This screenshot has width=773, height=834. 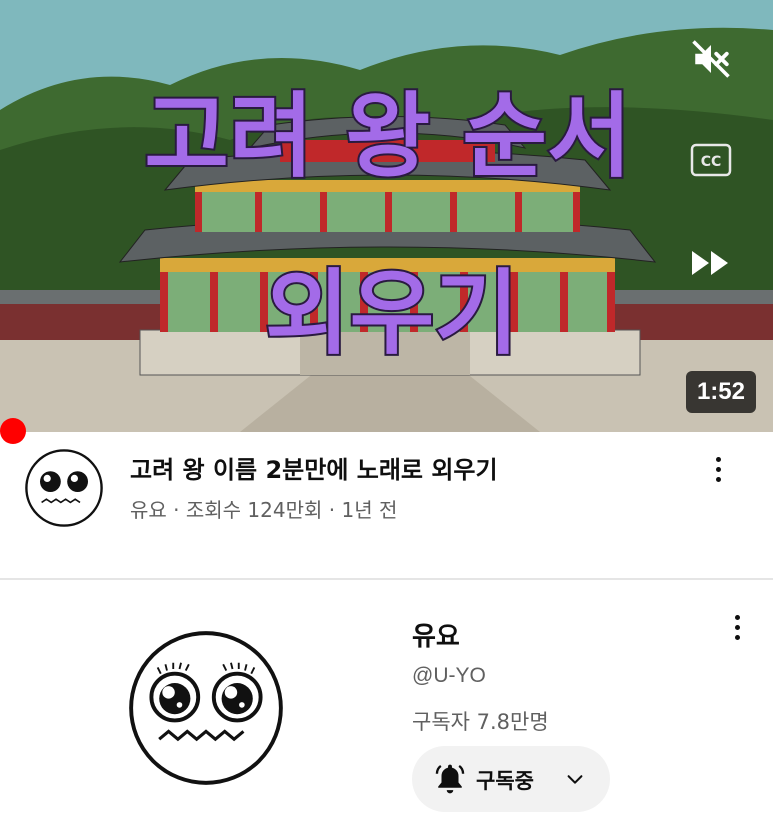 I want to click on svg-text: CC, so click(x=711, y=162).